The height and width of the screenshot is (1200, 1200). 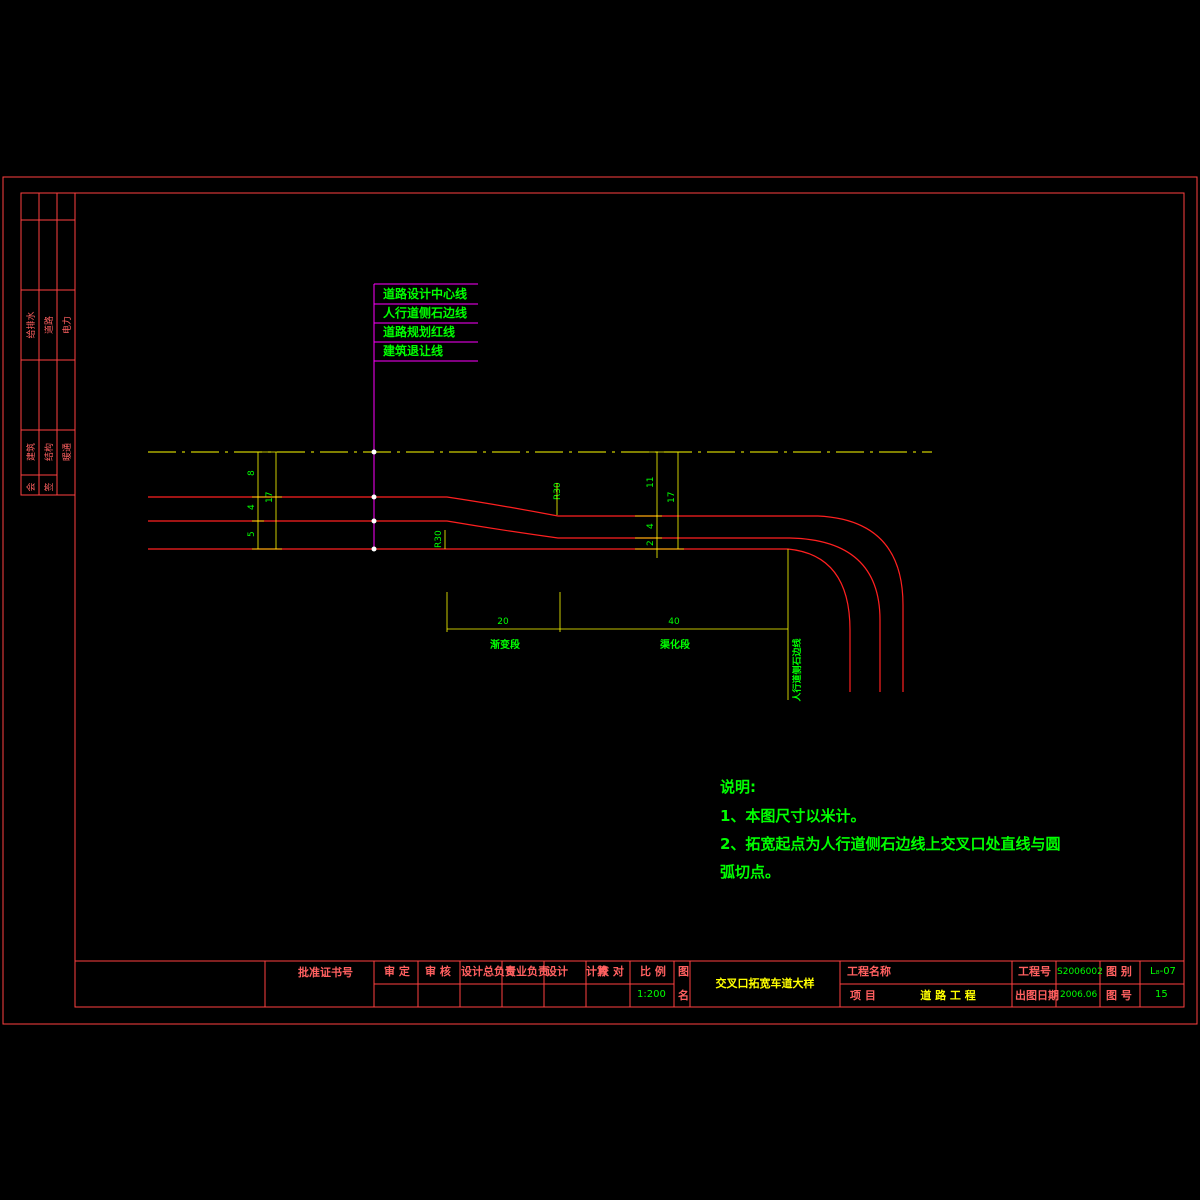 I want to click on tb-project-name-label: 工程名称, so click(x=869, y=971).